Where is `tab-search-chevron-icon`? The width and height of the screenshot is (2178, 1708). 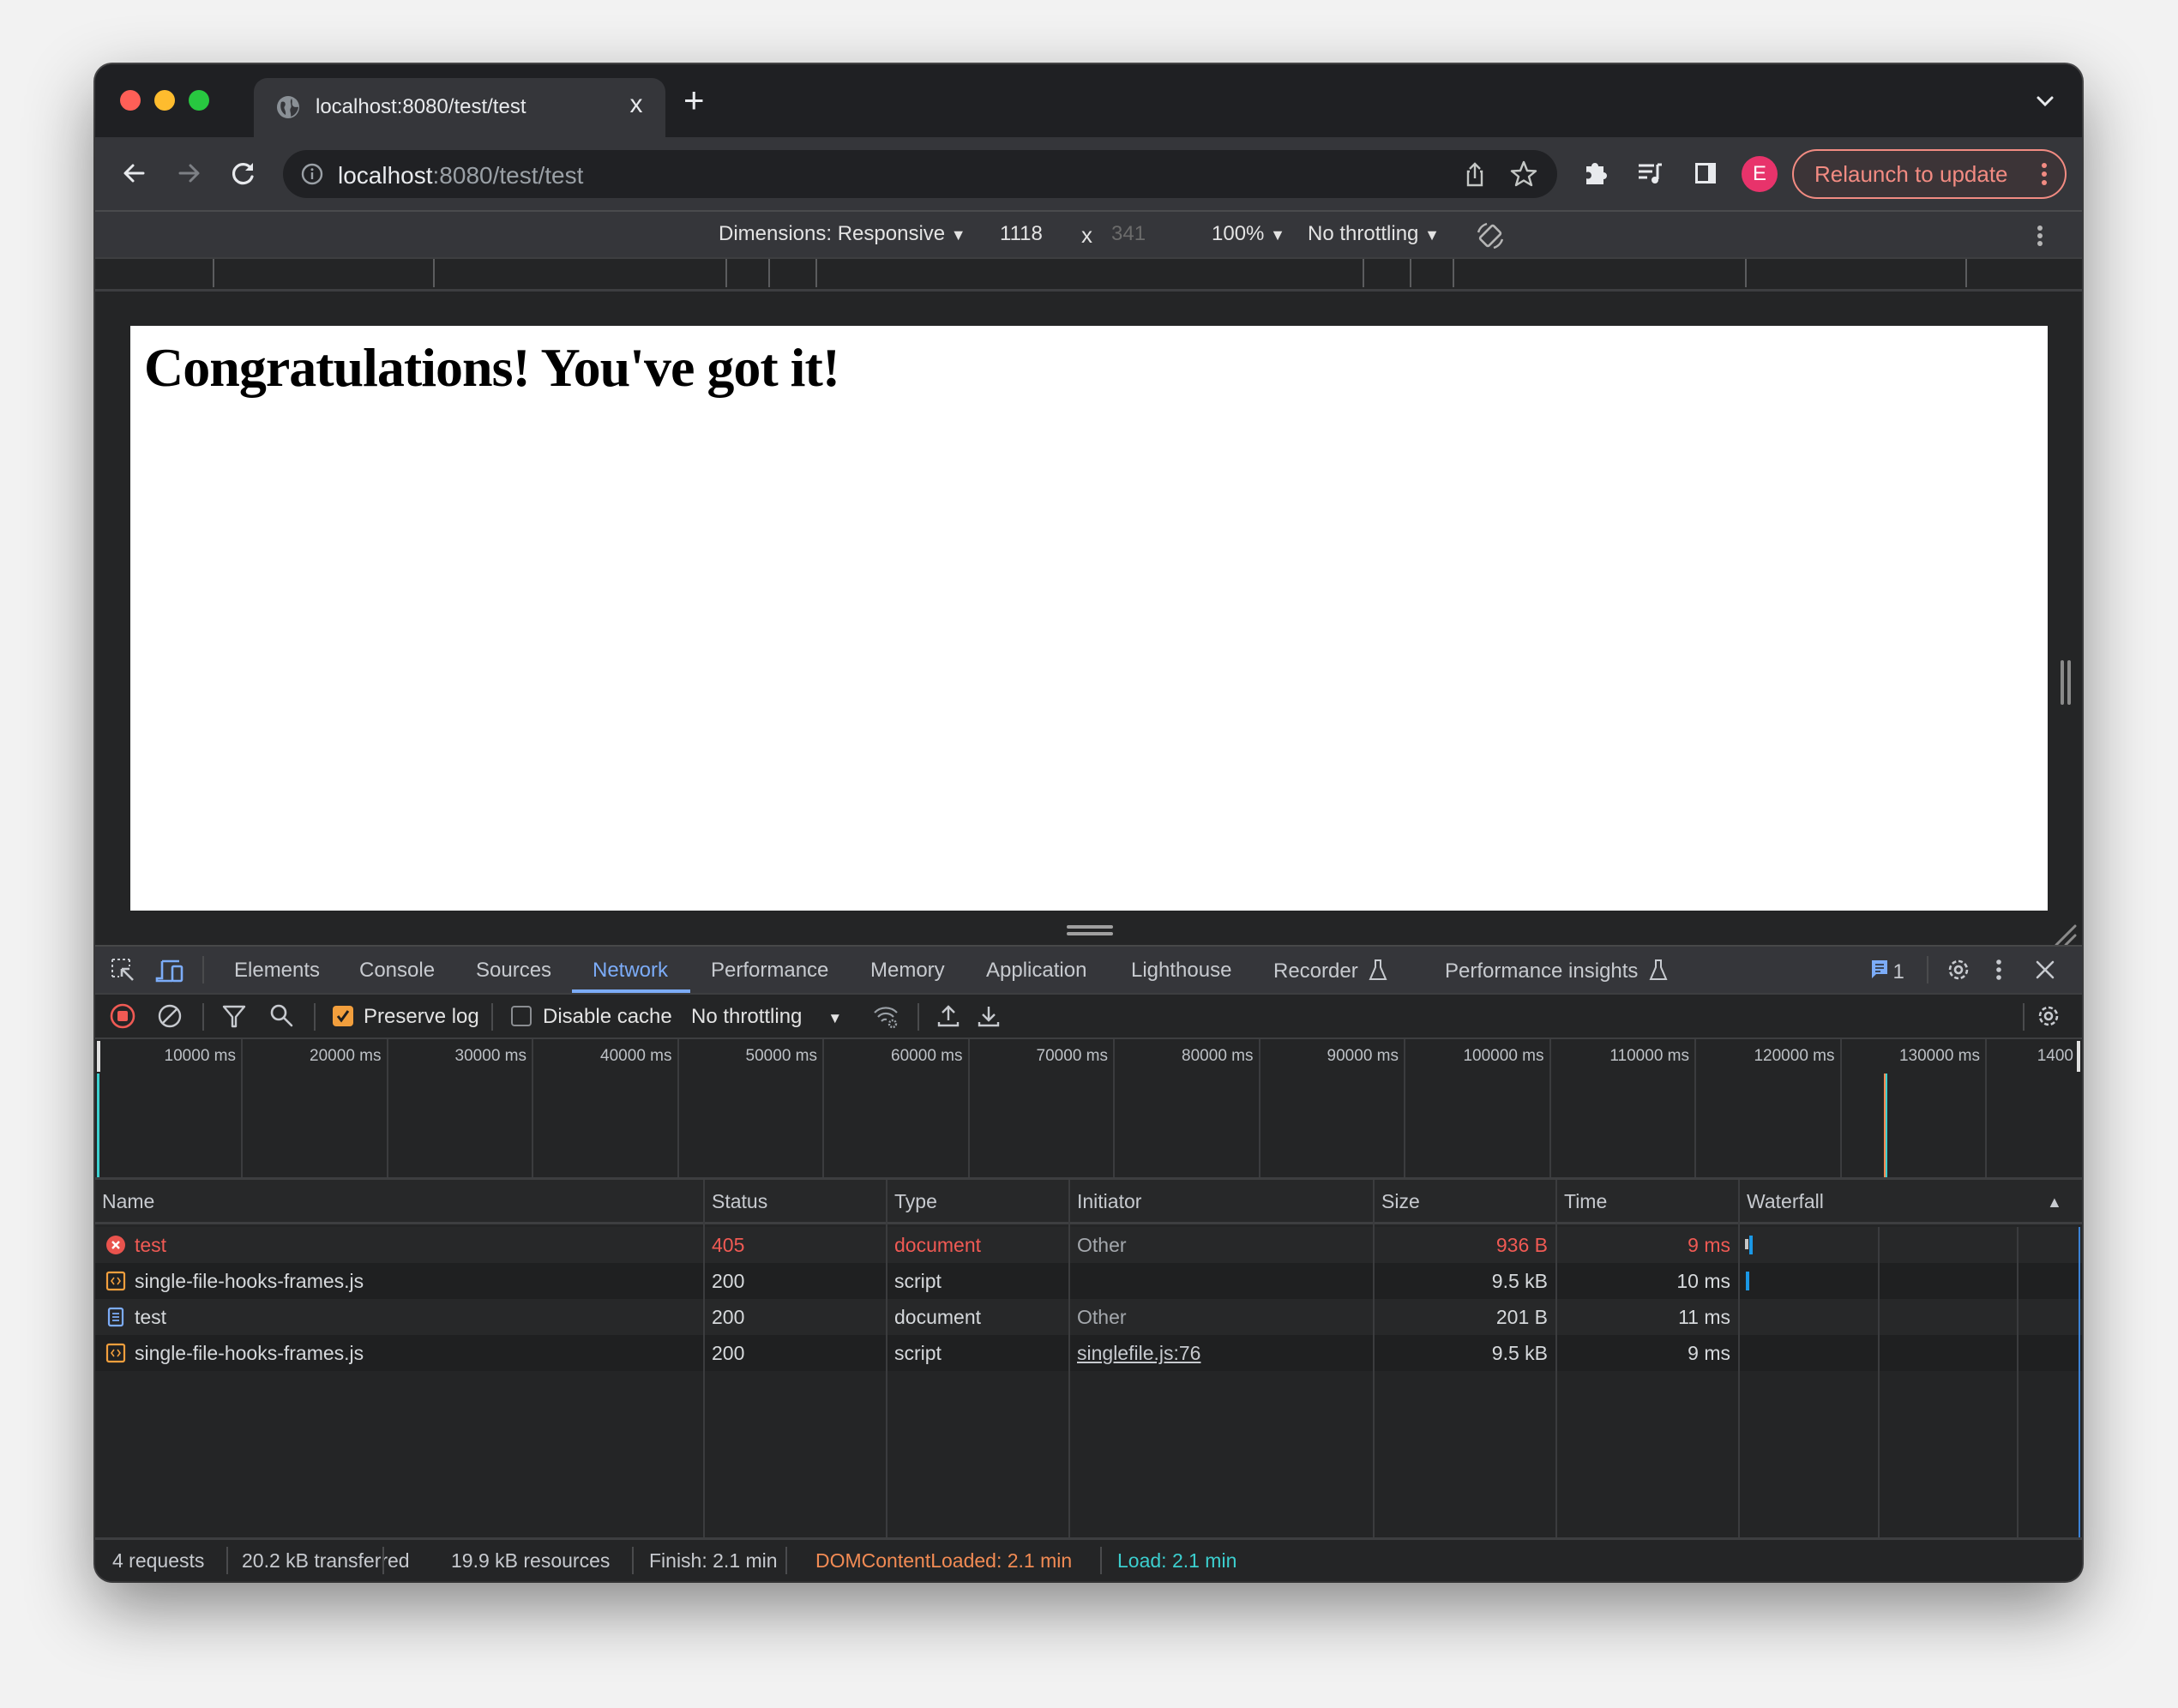
tab-search-chevron-icon is located at coordinates (2045, 101).